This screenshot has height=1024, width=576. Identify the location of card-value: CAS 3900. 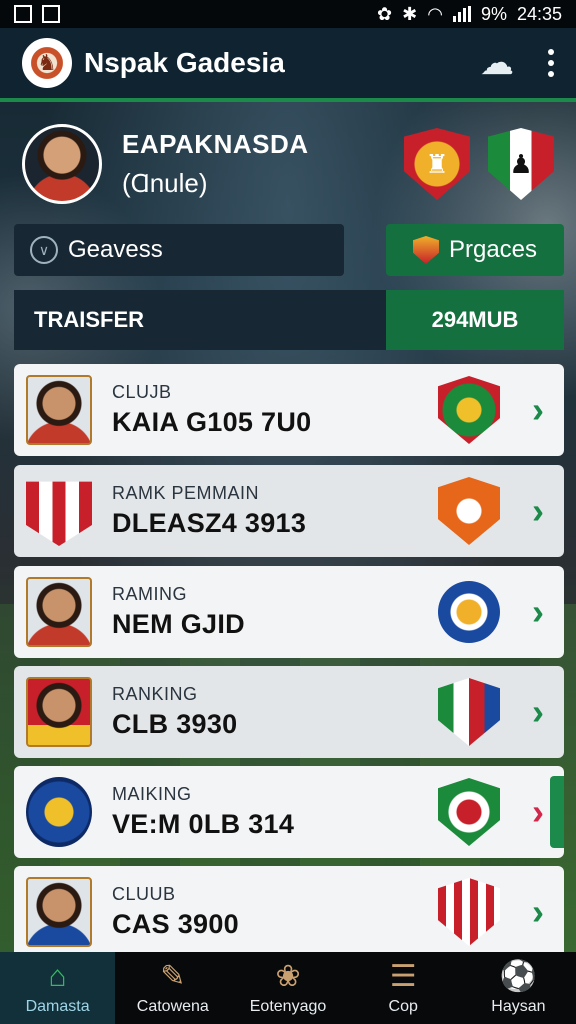
(175, 924).